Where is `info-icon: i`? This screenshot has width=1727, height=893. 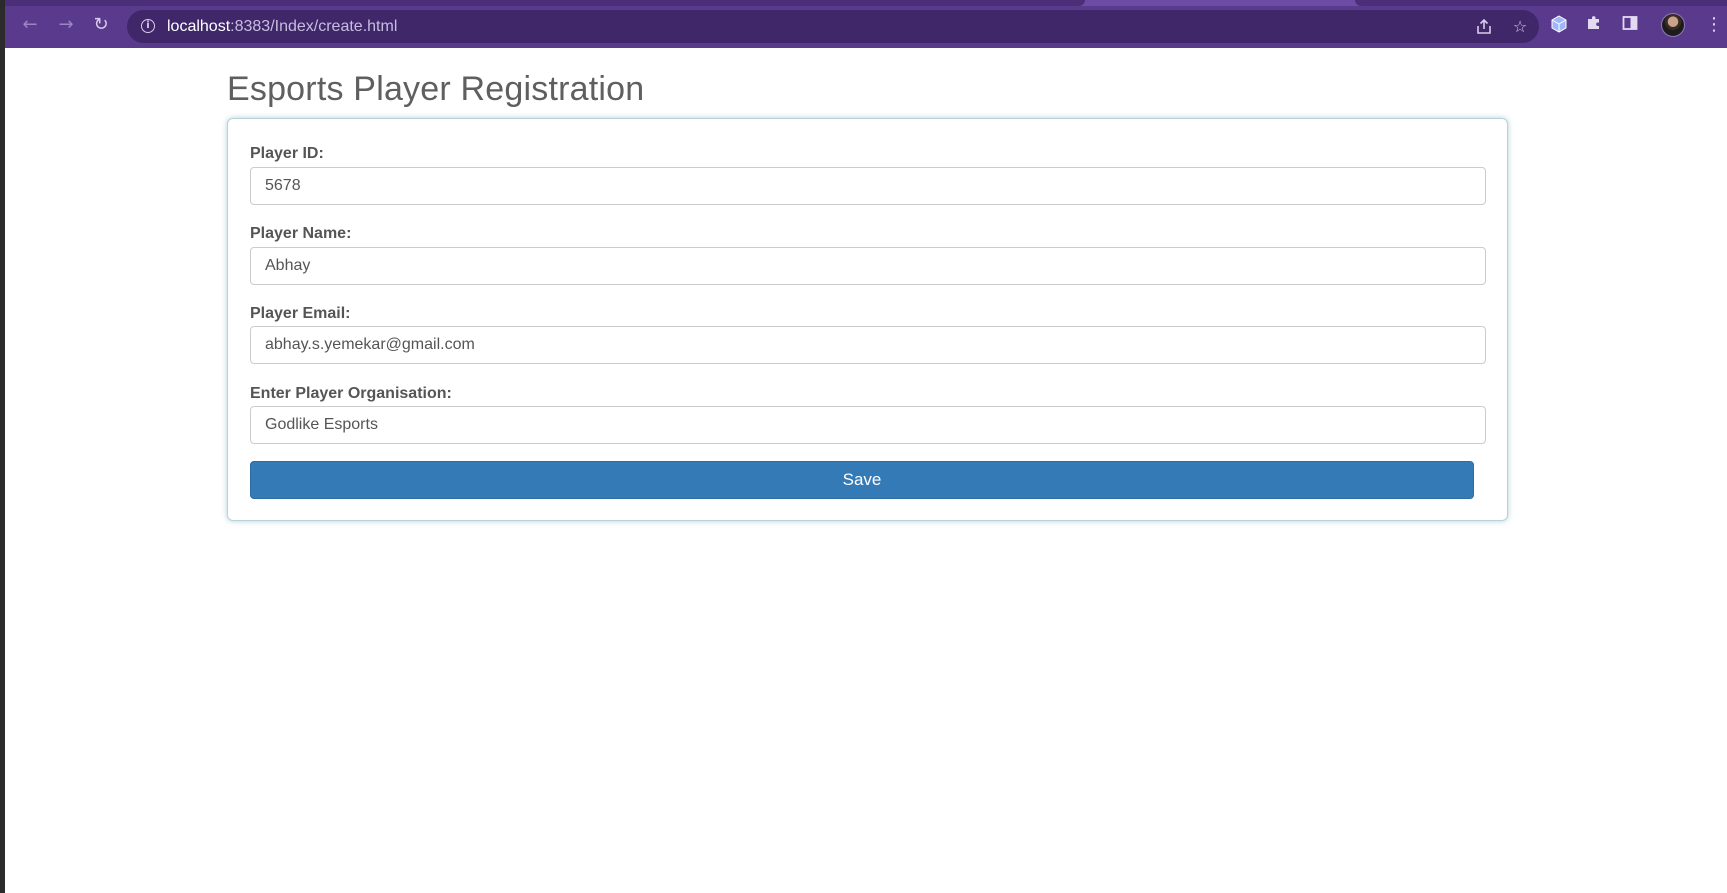 info-icon: i is located at coordinates (148, 26).